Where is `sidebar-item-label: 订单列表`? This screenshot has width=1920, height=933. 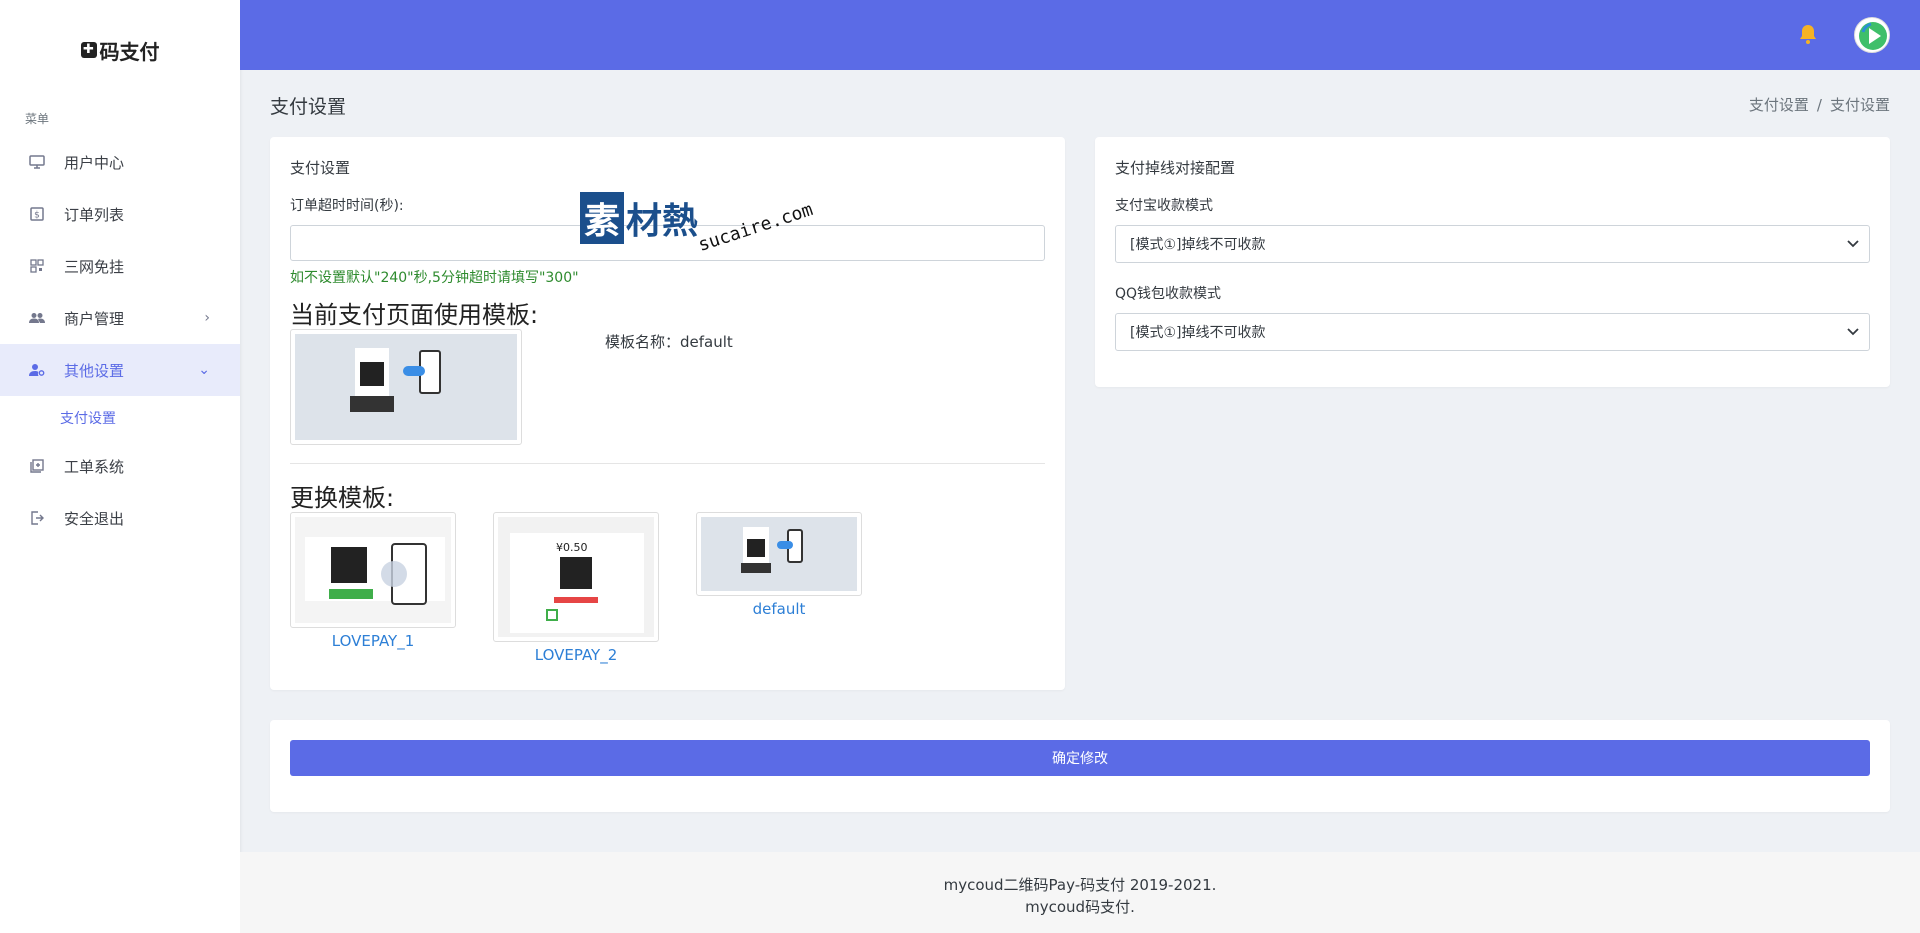
sidebar-item-label: 订单列表 is located at coordinates (94, 214).